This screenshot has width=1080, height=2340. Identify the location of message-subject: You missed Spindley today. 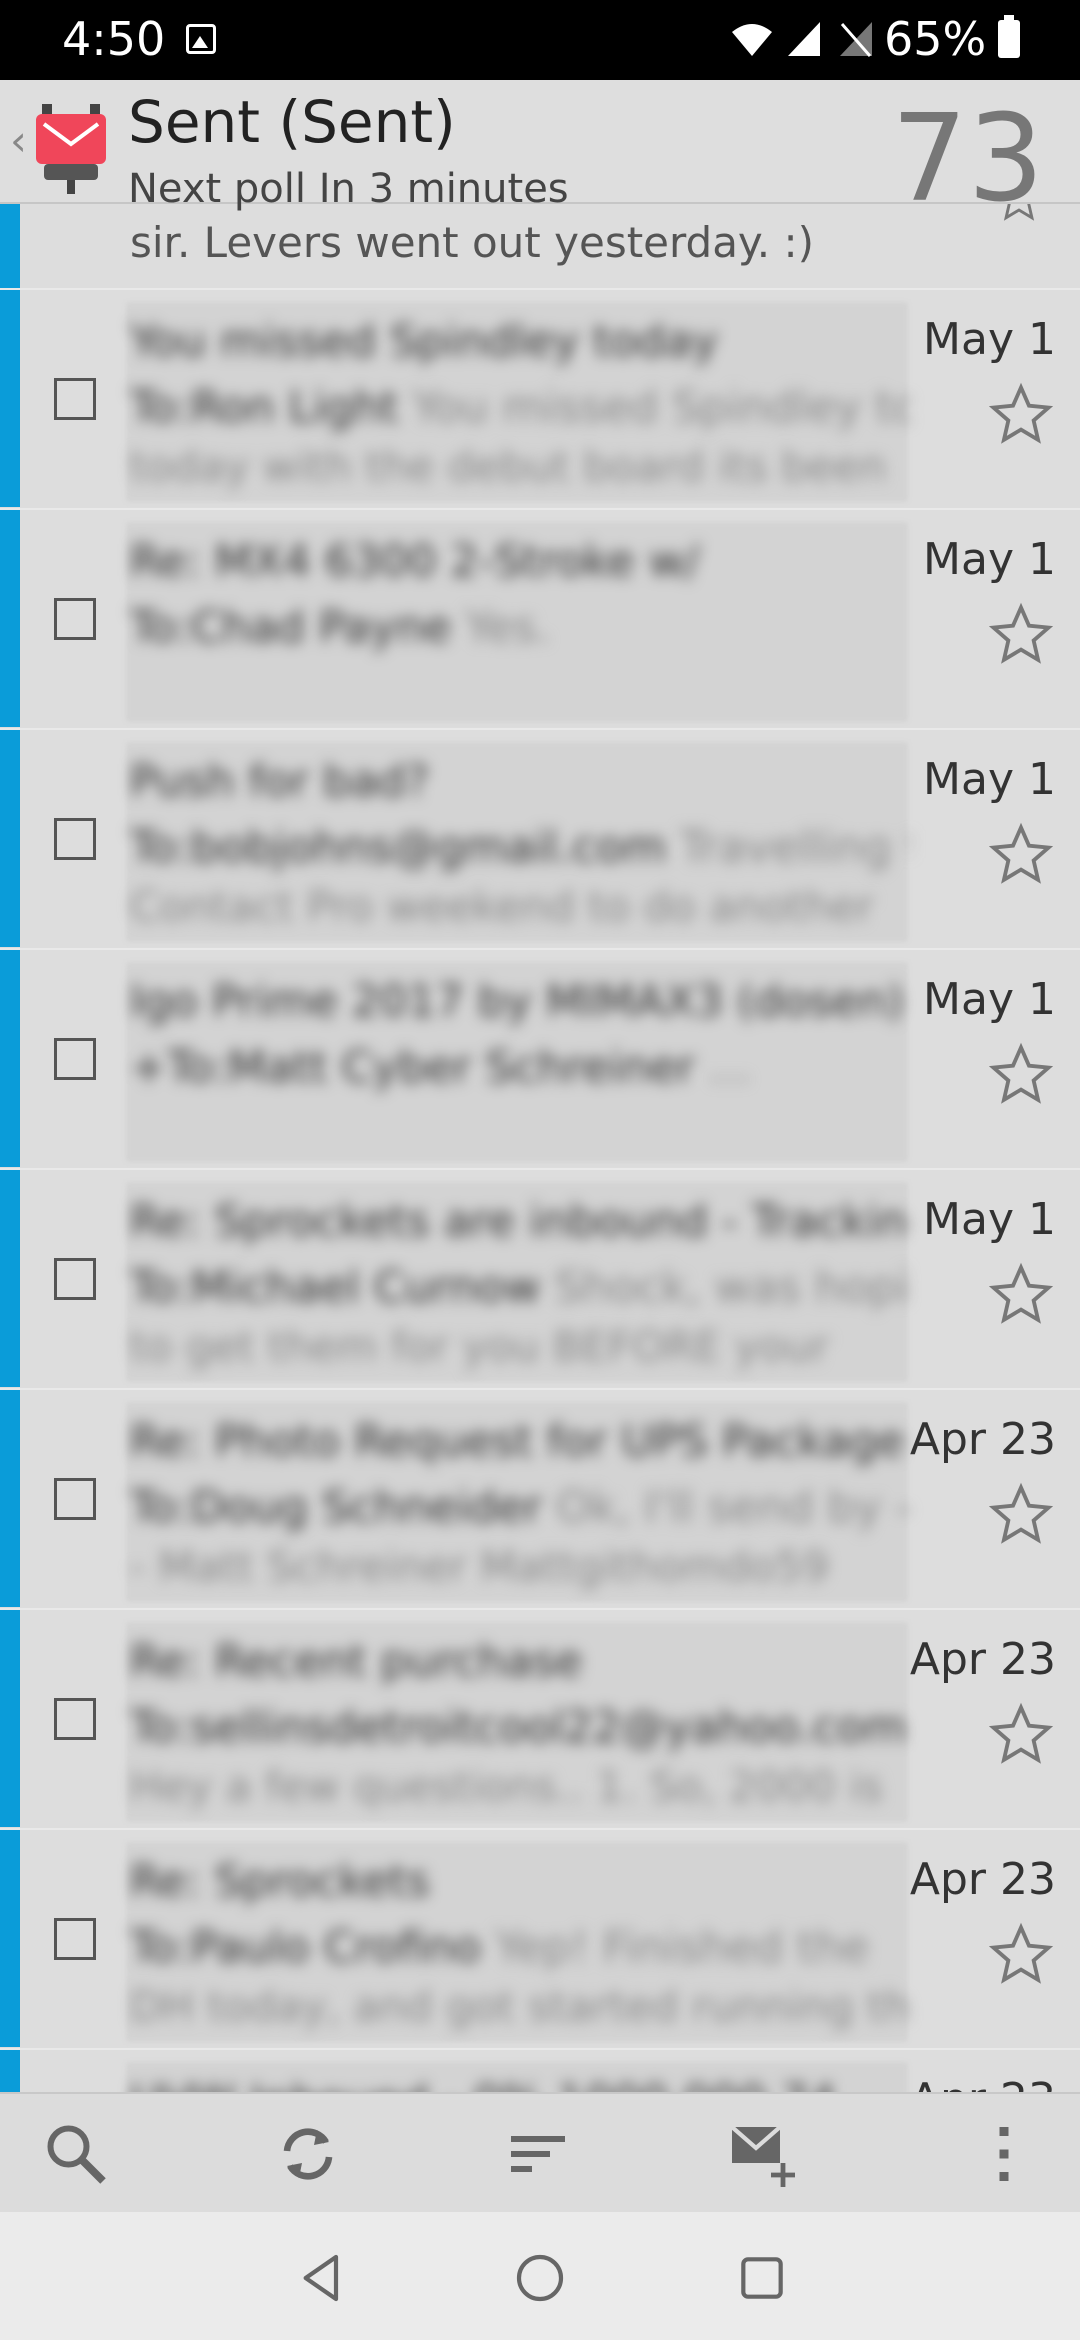
(424, 341).